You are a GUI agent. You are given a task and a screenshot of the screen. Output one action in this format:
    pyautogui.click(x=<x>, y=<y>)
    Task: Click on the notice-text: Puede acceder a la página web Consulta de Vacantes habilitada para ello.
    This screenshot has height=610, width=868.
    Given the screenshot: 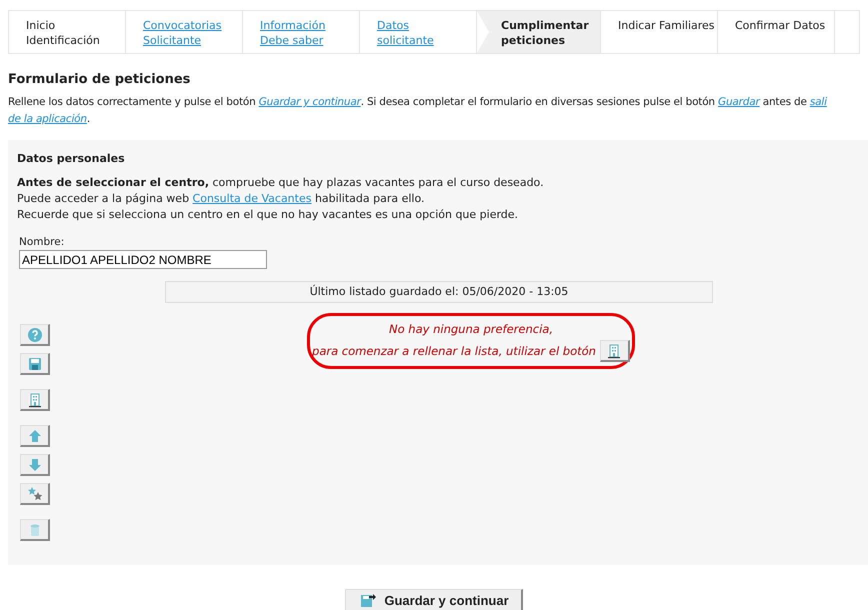 What is the action you would take?
    pyautogui.click(x=221, y=199)
    